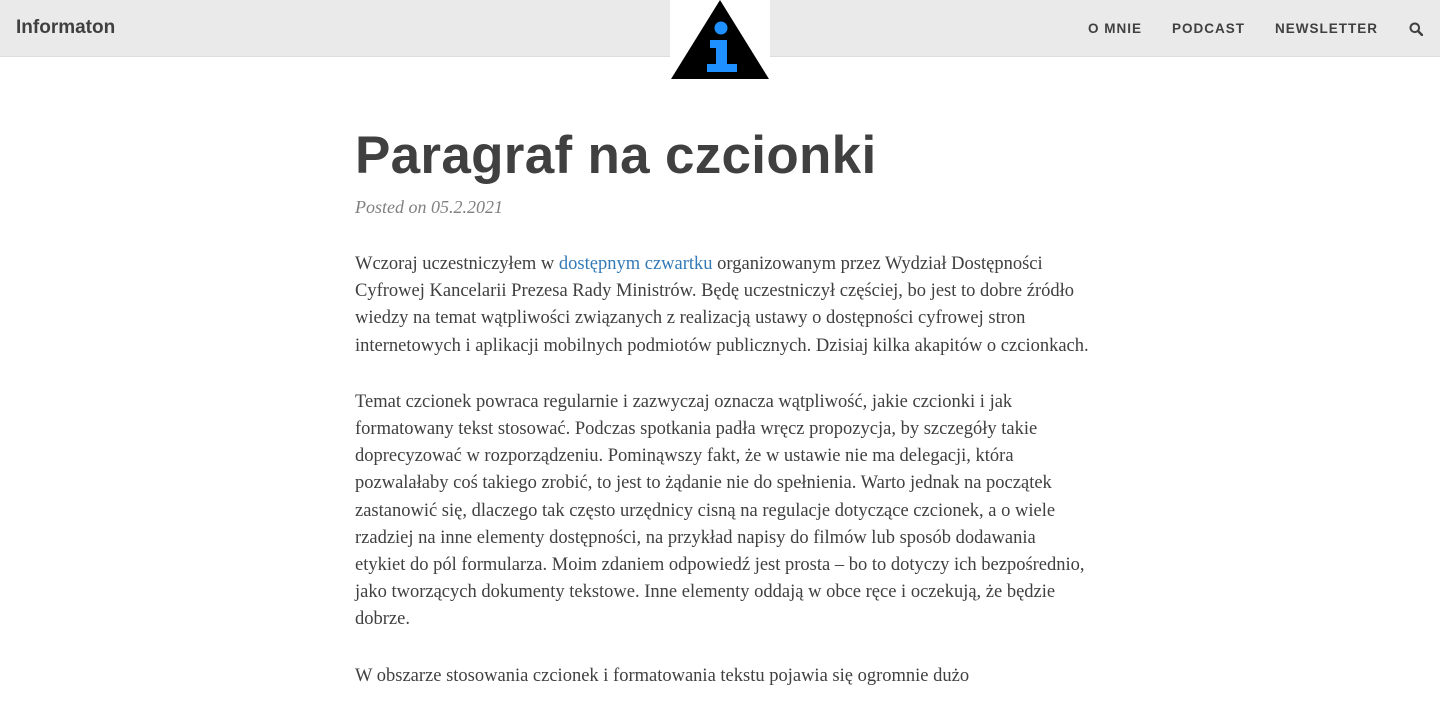  I want to click on main-nav: O MNIE PODCAST NEWSLETTER, so click(1264, 28).